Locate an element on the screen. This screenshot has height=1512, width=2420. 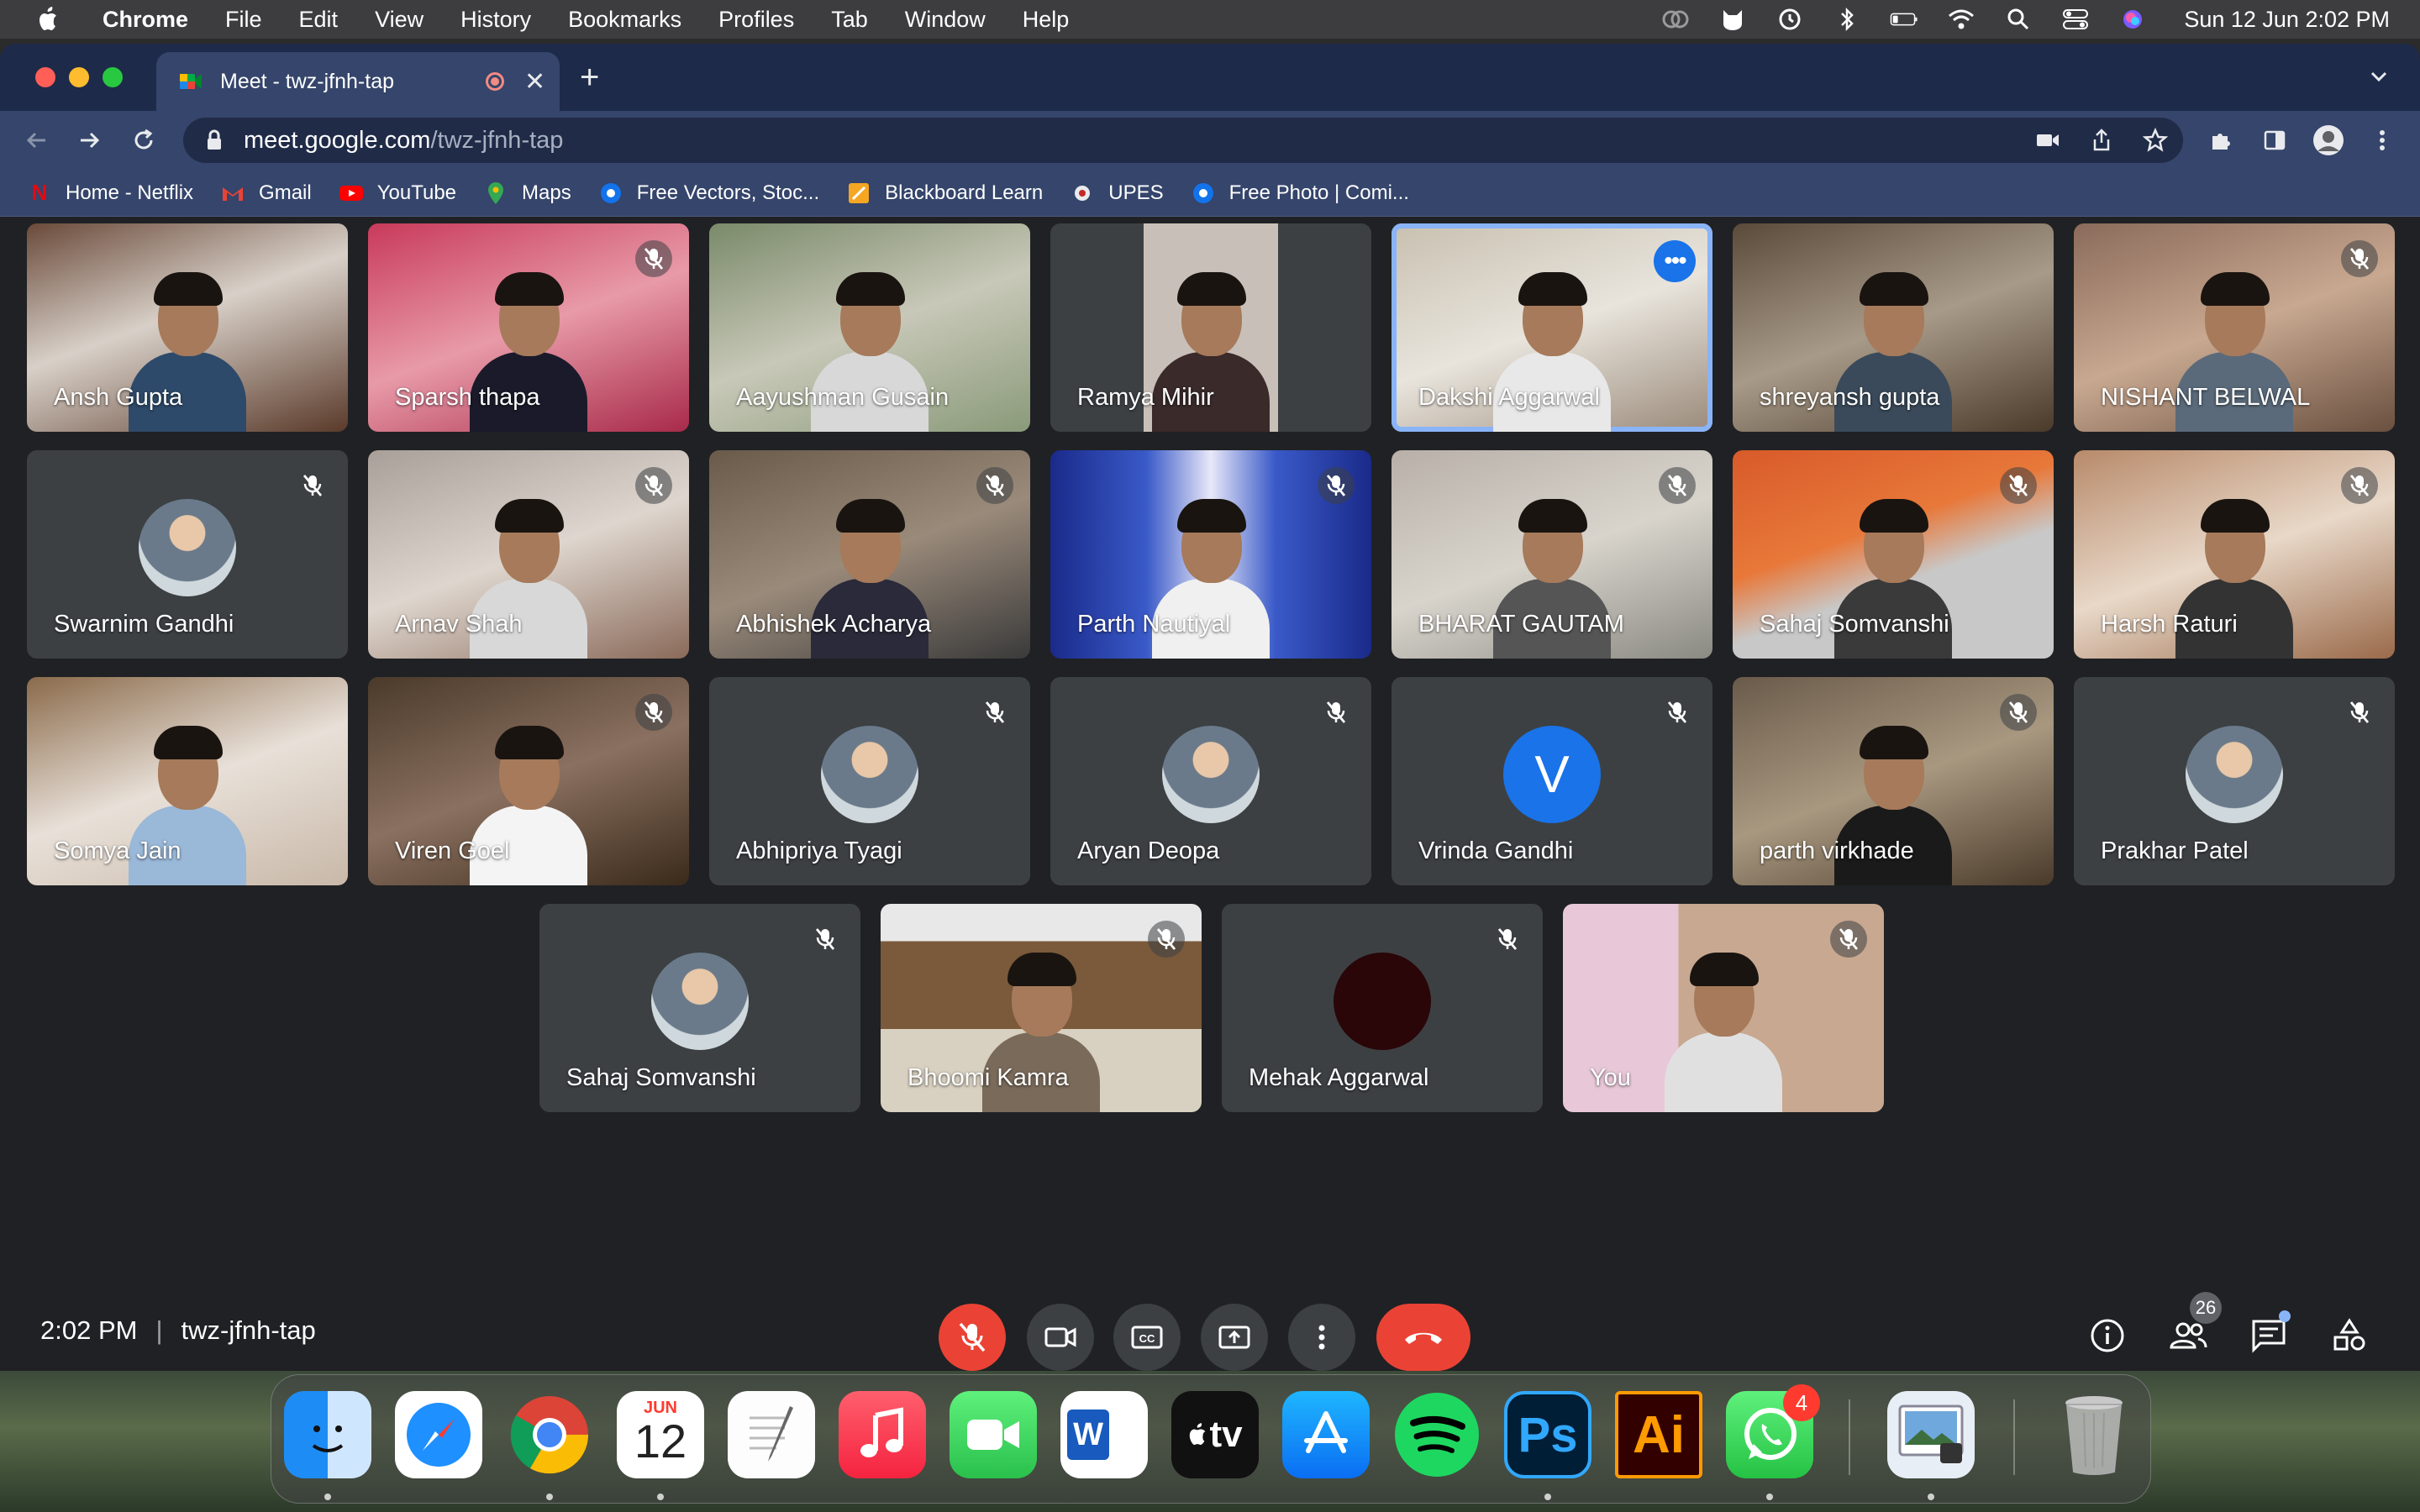
tab-meet: Meet - twz-jfnh-tap ✕ is located at coordinates (358, 81).